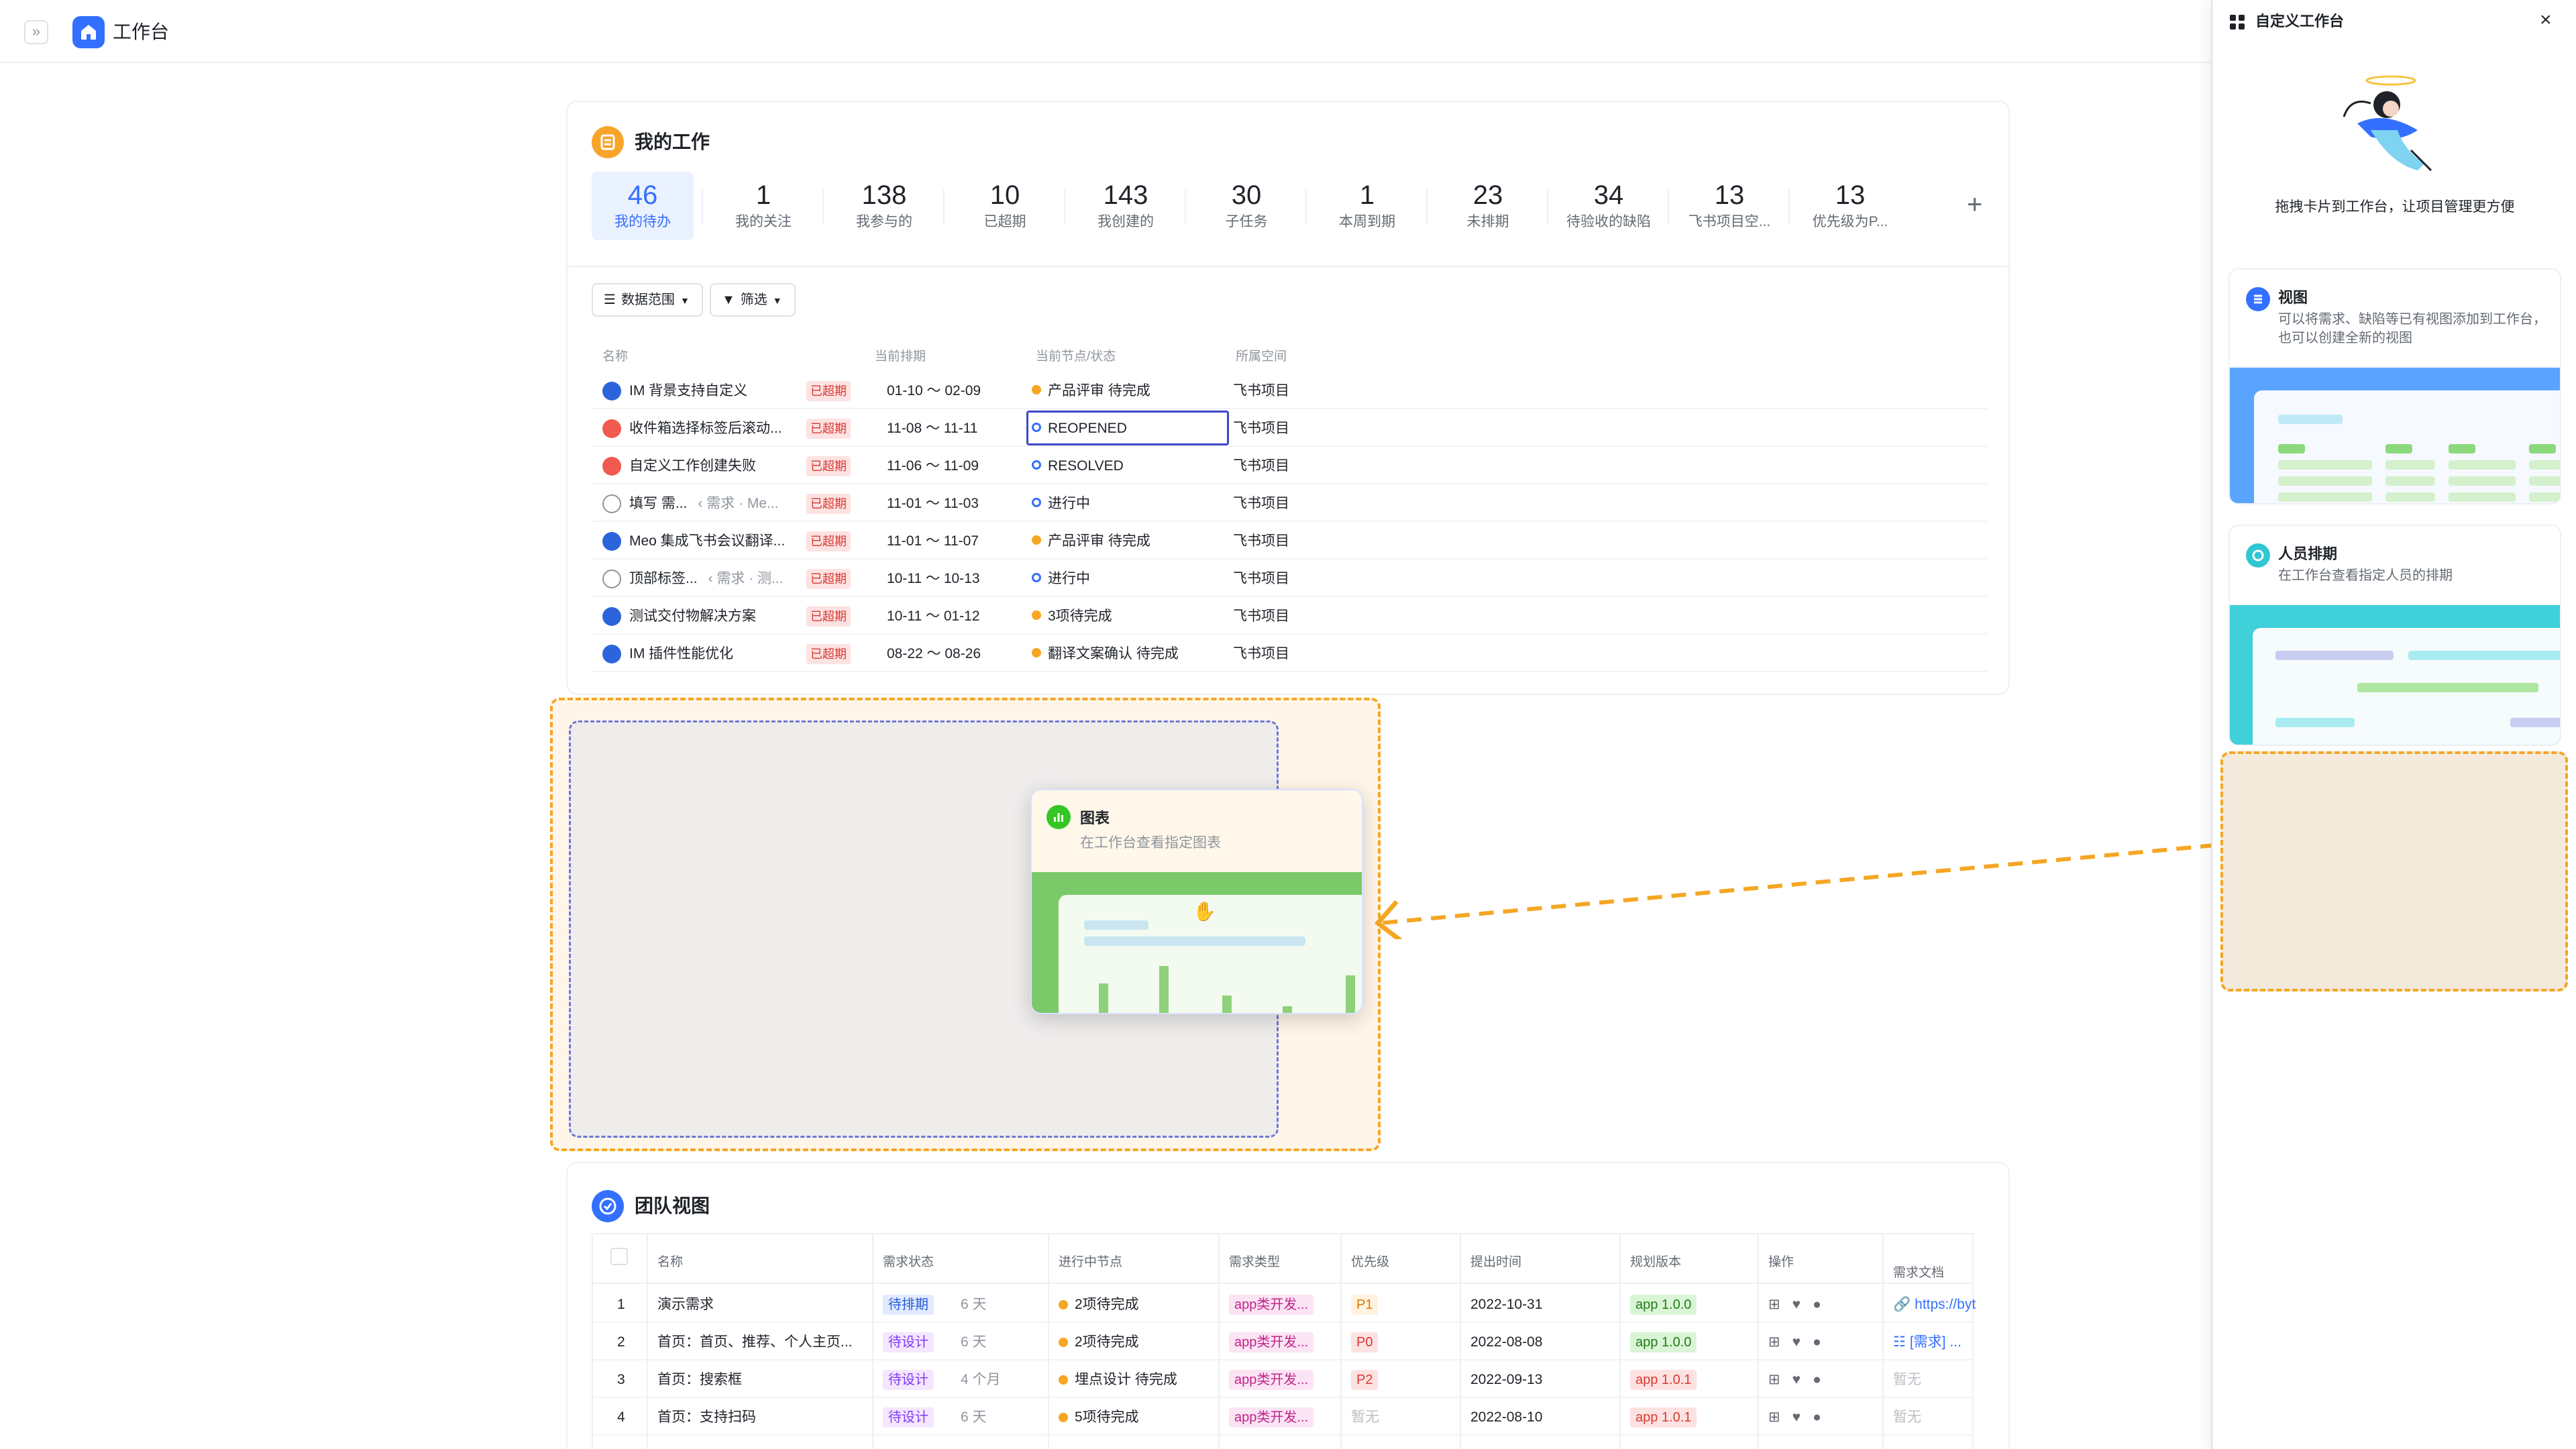 Image resolution: width=2576 pixels, height=1449 pixels. I want to click on status-dot-icon, so click(1063, 1380).